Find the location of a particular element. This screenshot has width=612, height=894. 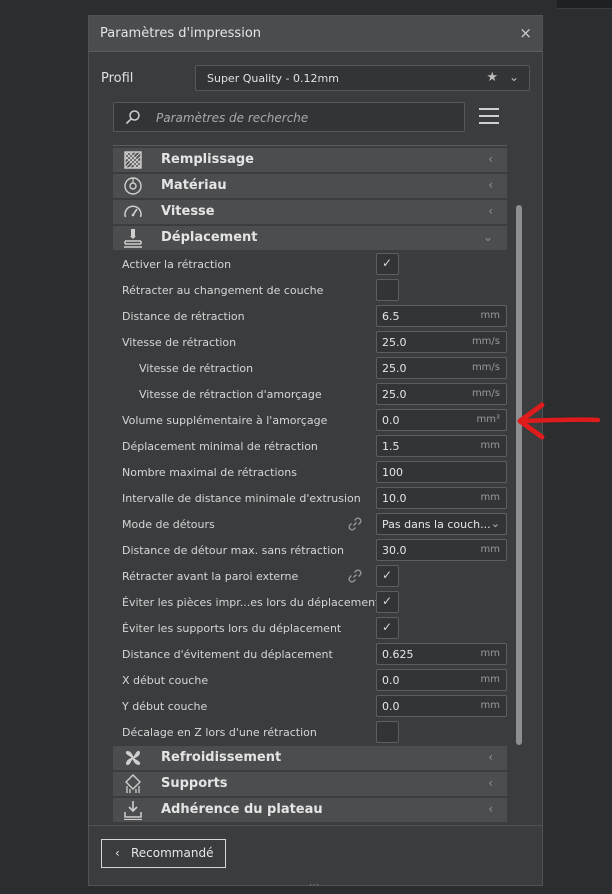

value-field: 10.0 mm is located at coordinates (441, 498).